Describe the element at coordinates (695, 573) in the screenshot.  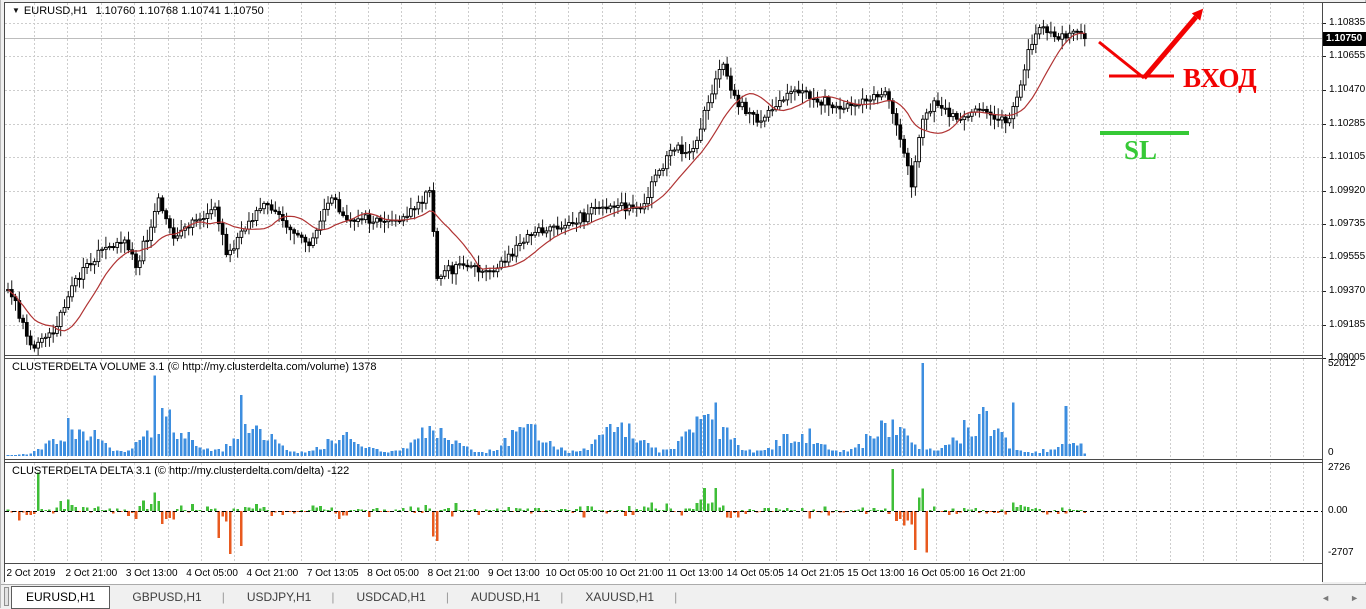
I see `time-axis-label: 11 Oct 13:00` at that location.